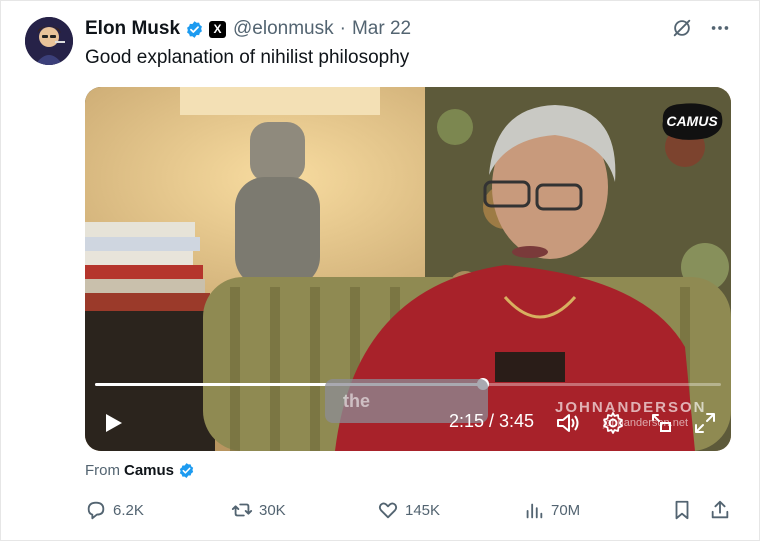 This screenshot has width=760, height=541. I want to click on views-button: 70M, so click(551, 510).